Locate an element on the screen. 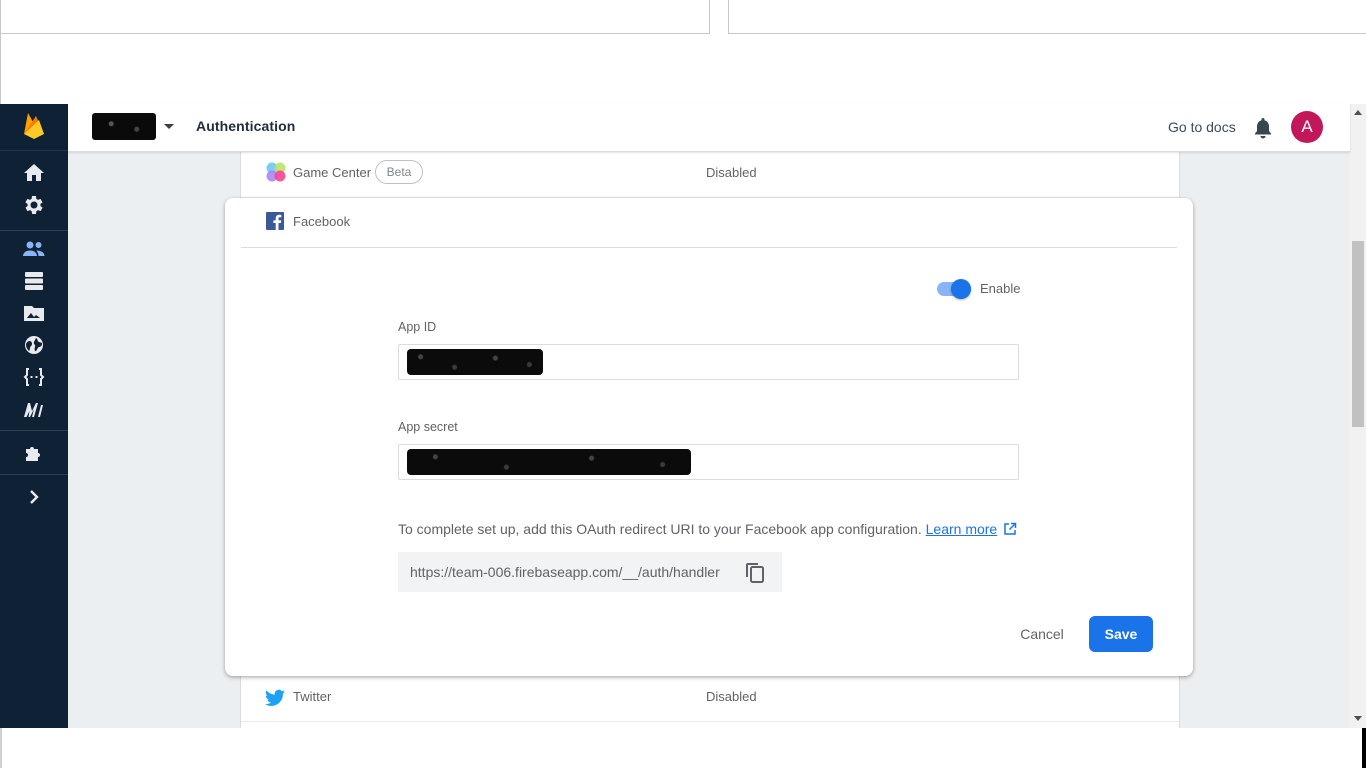 The height and width of the screenshot is (768, 1366). provider-row-twitter: Twitter Disabled is located at coordinates (710, 699).